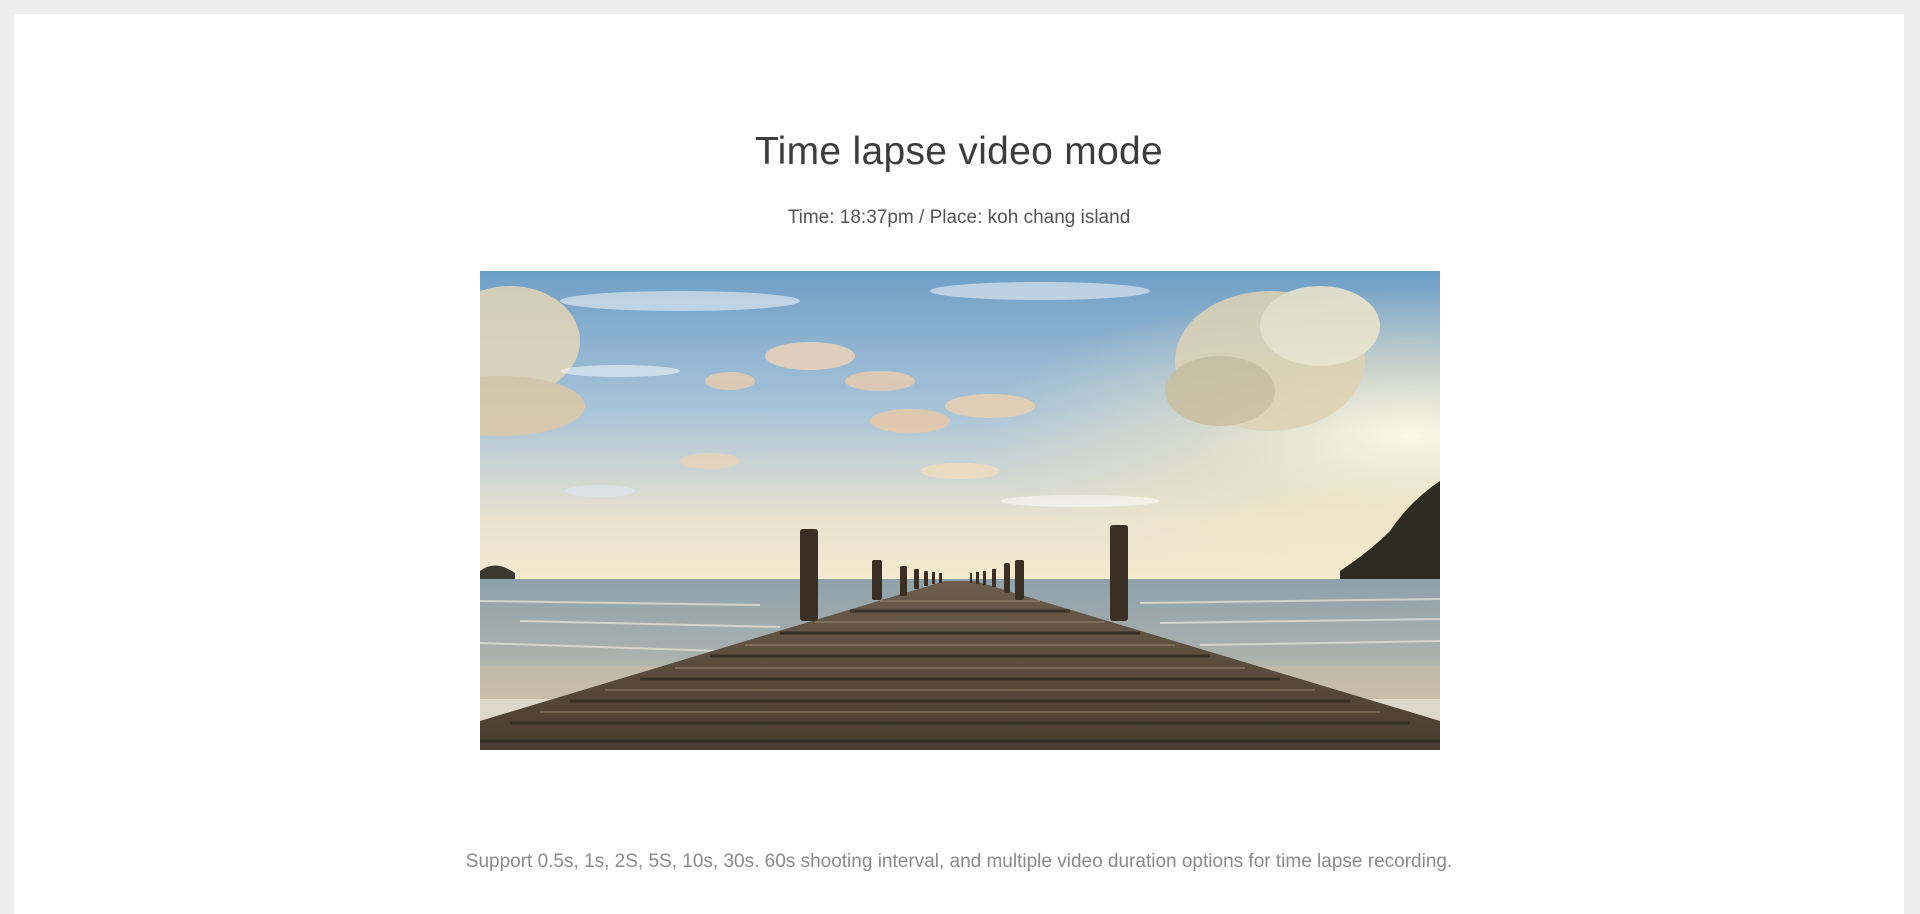  I want to click on section-subtitle: Time: 18:37pm / Place: koh chang island, so click(959, 217).